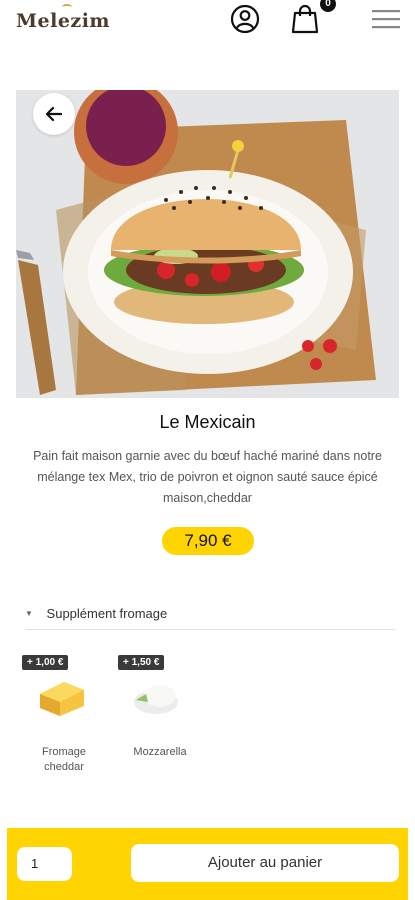  I want to click on top-header: Melezim 0, so click(207, 23).